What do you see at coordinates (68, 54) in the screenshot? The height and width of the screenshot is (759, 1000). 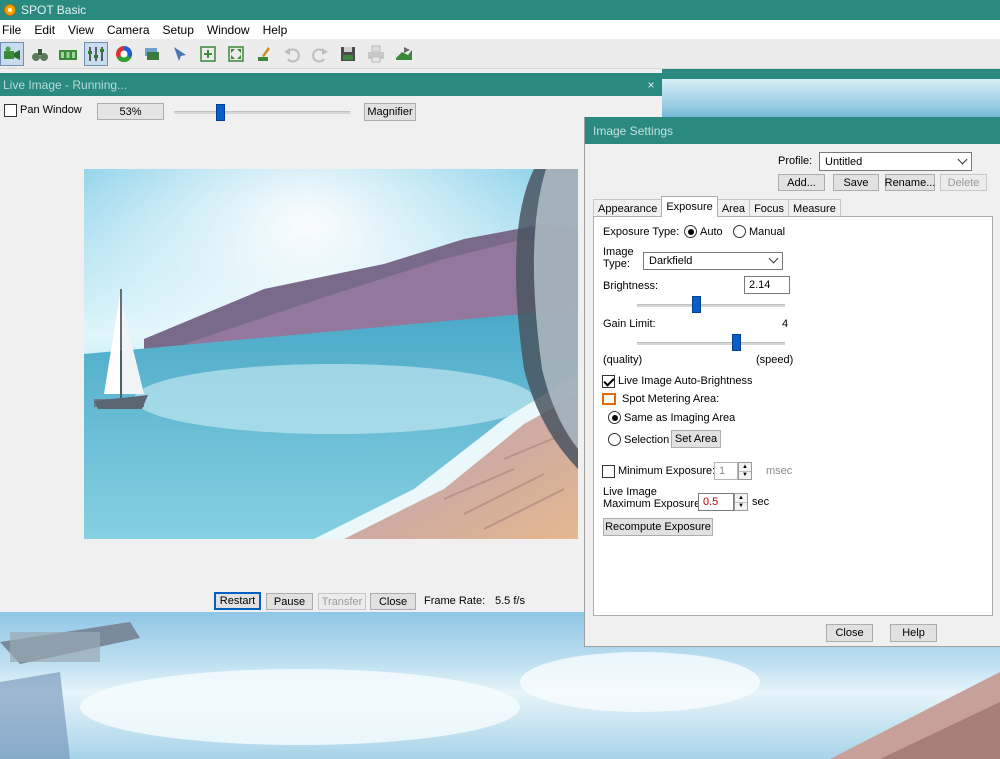 I see `film-strip-icon` at bounding box center [68, 54].